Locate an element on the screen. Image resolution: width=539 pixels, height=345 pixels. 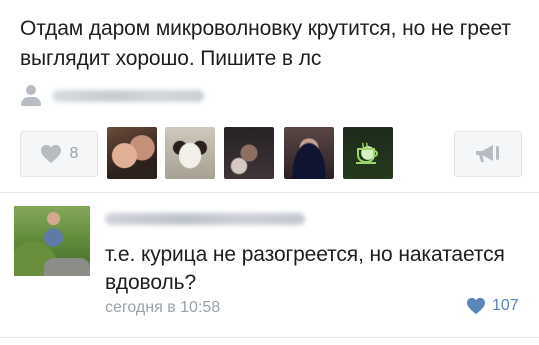
like-button: 8 is located at coordinates (59, 154).